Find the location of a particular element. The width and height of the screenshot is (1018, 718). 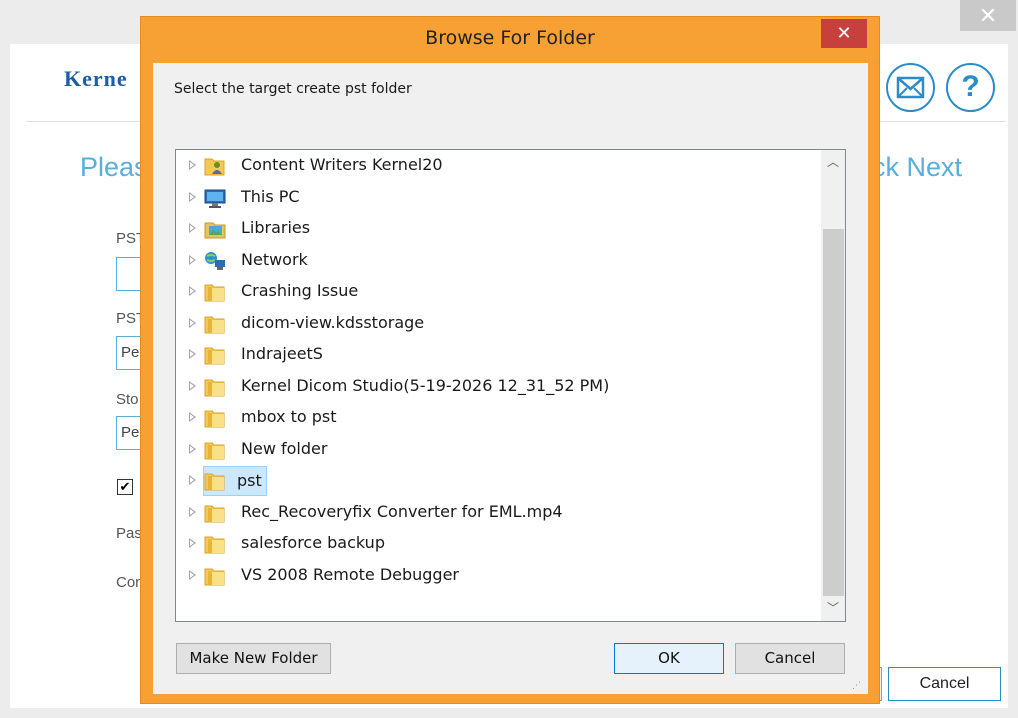

tree-item-label: Content Writers Kernel20 is located at coordinates (342, 164).